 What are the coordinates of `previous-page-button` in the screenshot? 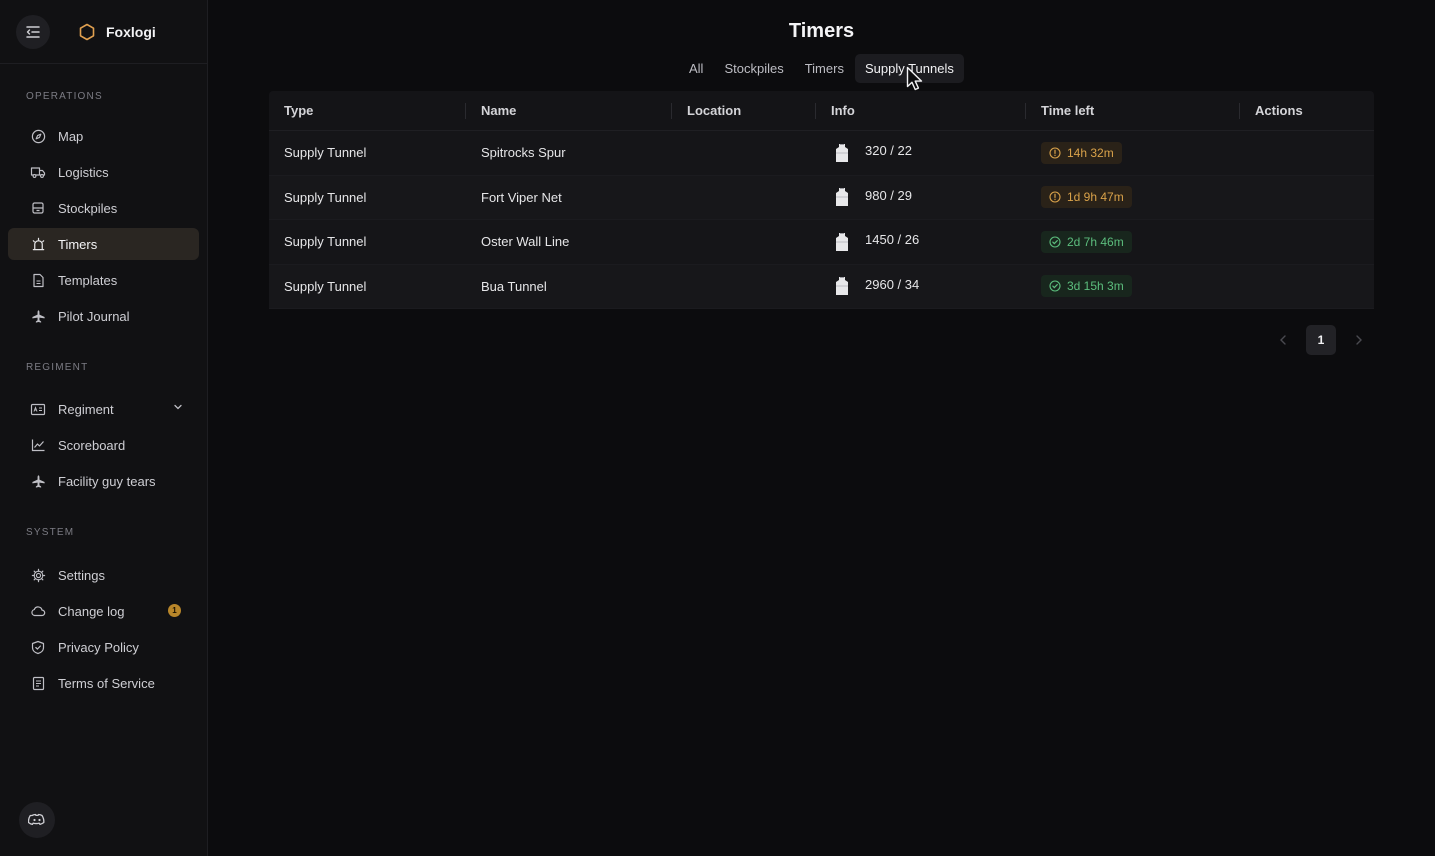 It's located at (1283, 340).